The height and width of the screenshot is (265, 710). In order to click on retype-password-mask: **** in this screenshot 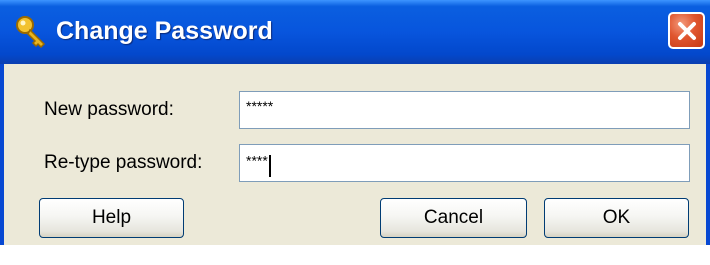, I will do `click(258, 164)`.